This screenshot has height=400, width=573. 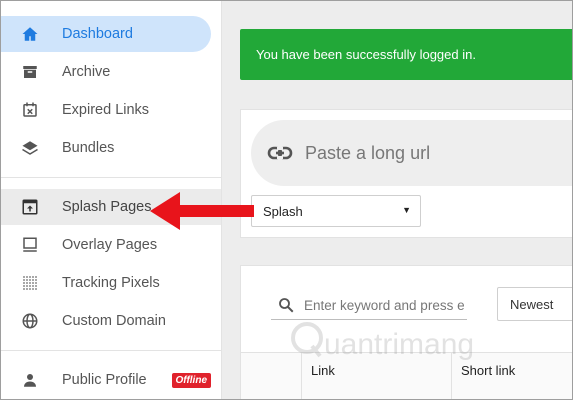 I want to click on long-url-input, so click(x=435, y=153).